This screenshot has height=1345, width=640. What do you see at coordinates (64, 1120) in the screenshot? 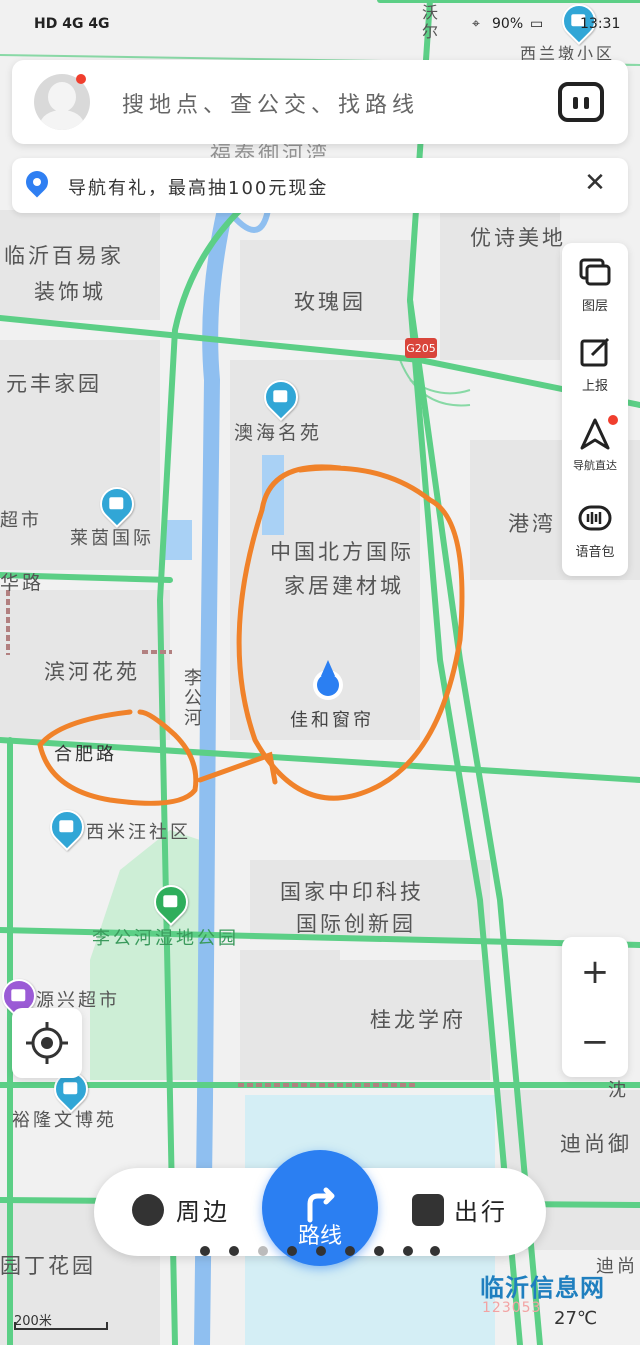
I see `label-yulong: 裕隆文博苑` at bounding box center [64, 1120].